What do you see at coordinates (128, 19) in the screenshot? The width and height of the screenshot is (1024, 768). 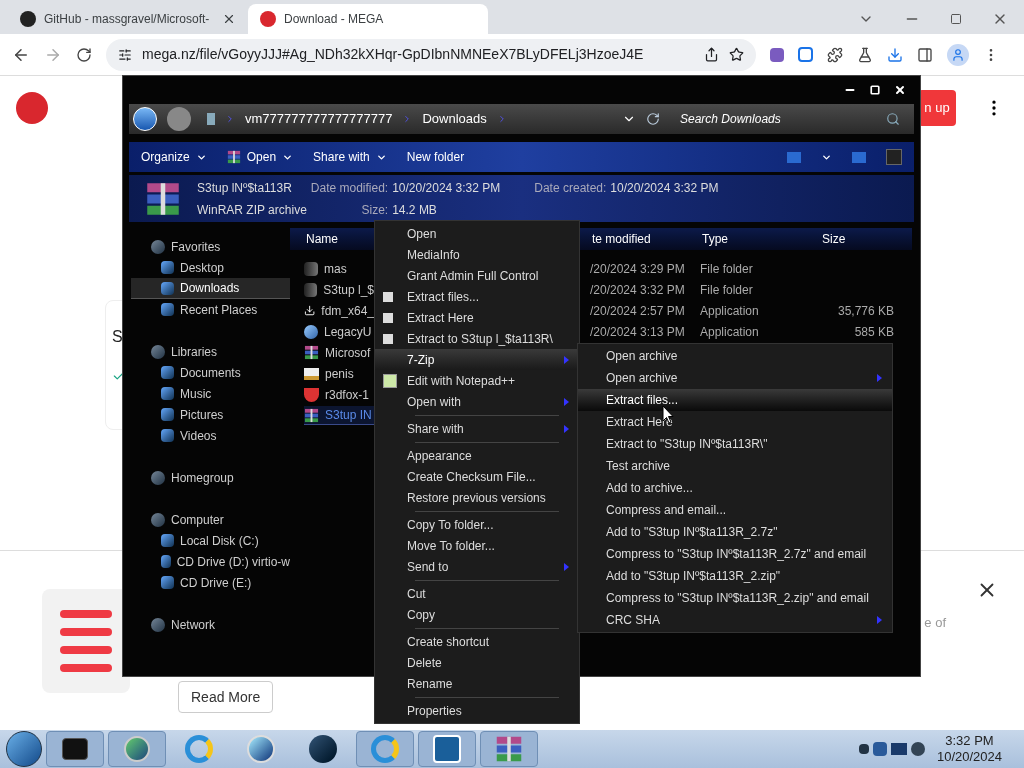 I see `browser-tab: GitHub - massgravel/Microsoft-` at bounding box center [128, 19].